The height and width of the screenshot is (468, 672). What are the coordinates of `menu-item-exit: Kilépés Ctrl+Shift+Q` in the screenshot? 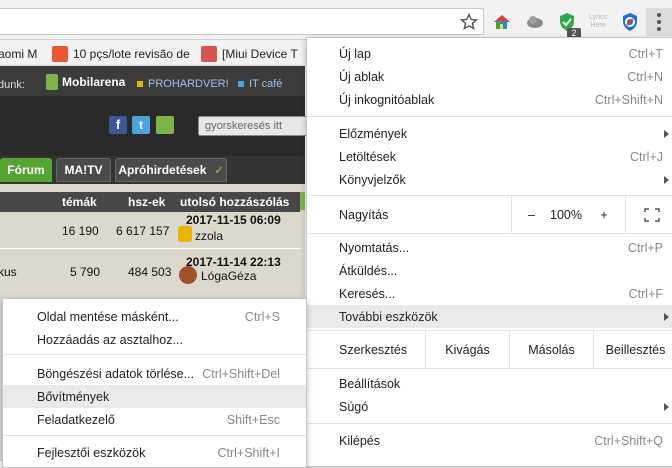 It's located at (489, 440).